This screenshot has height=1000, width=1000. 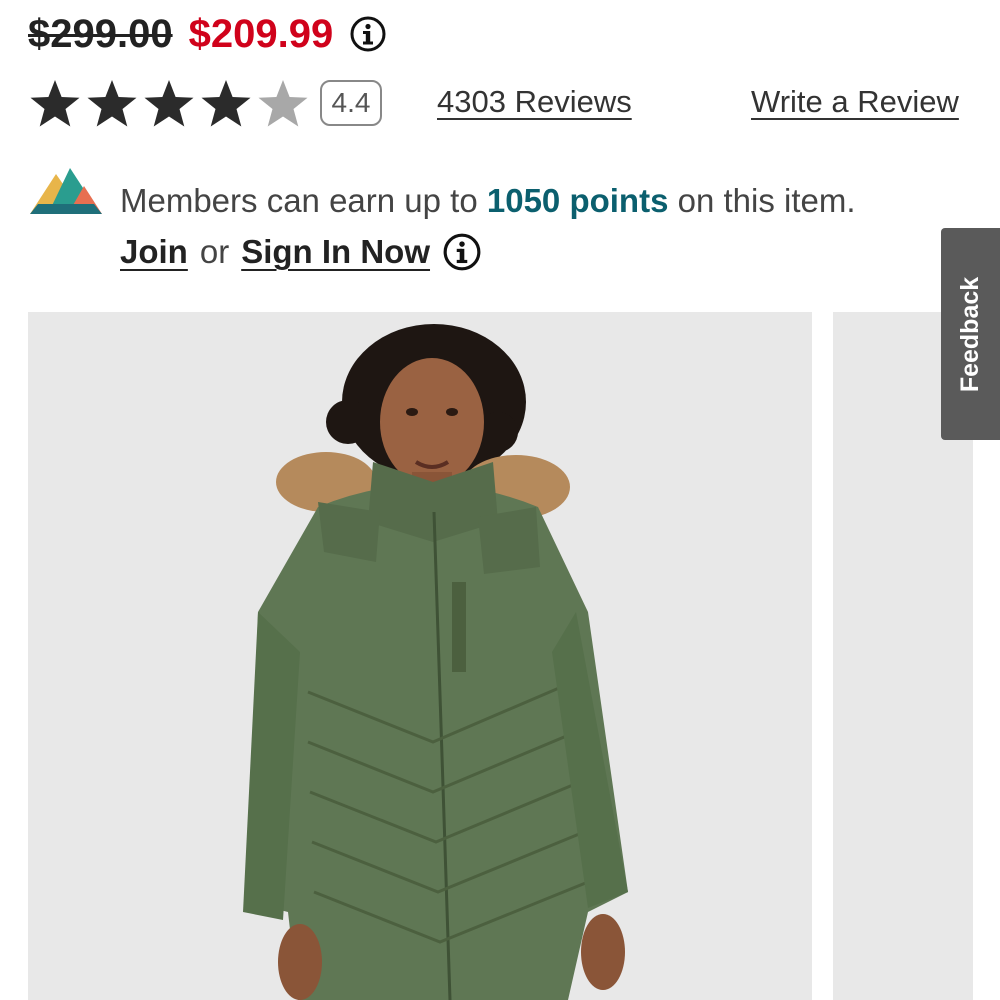 What do you see at coordinates (283, 103) in the screenshot?
I see `star-empty-icon` at bounding box center [283, 103].